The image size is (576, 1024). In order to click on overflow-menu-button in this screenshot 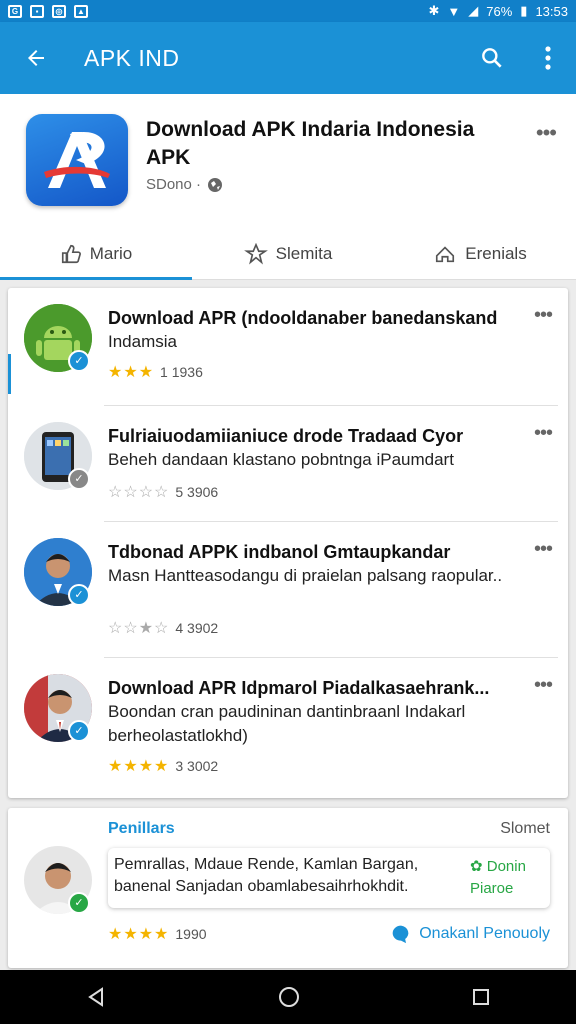, I will do `click(548, 58)`.